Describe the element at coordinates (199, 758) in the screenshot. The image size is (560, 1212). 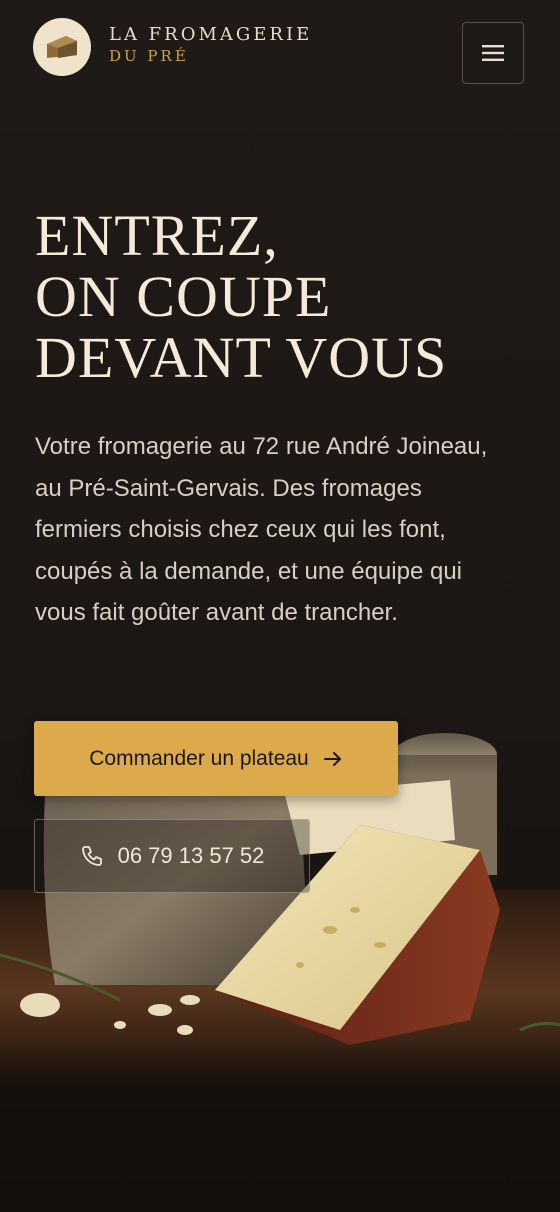
I see `order-platter-label: Commander un plateau` at that location.